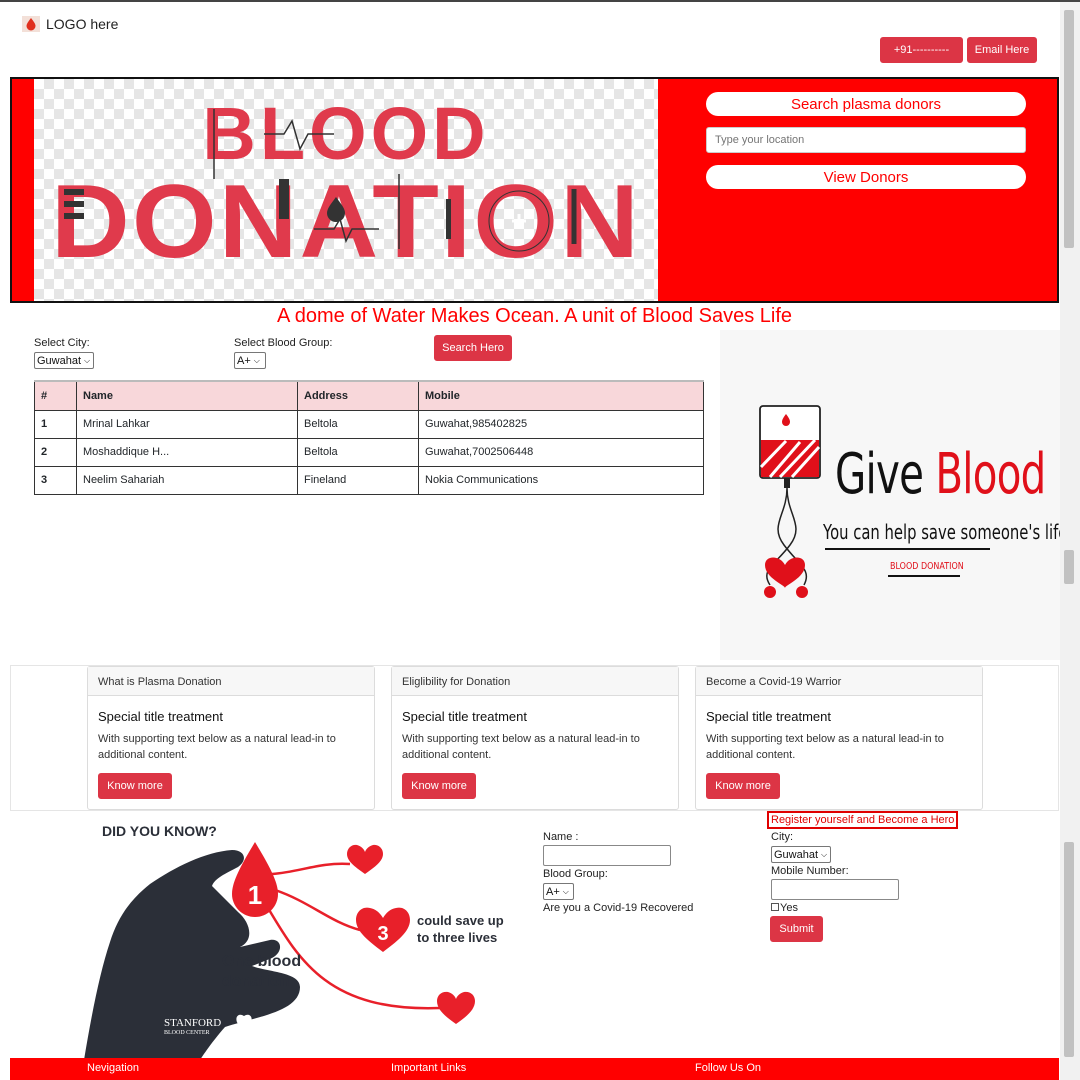  Describe the element at coordinates (796, 854) in the screenshot. I see `reg-city-value: Guwahat` at that location.